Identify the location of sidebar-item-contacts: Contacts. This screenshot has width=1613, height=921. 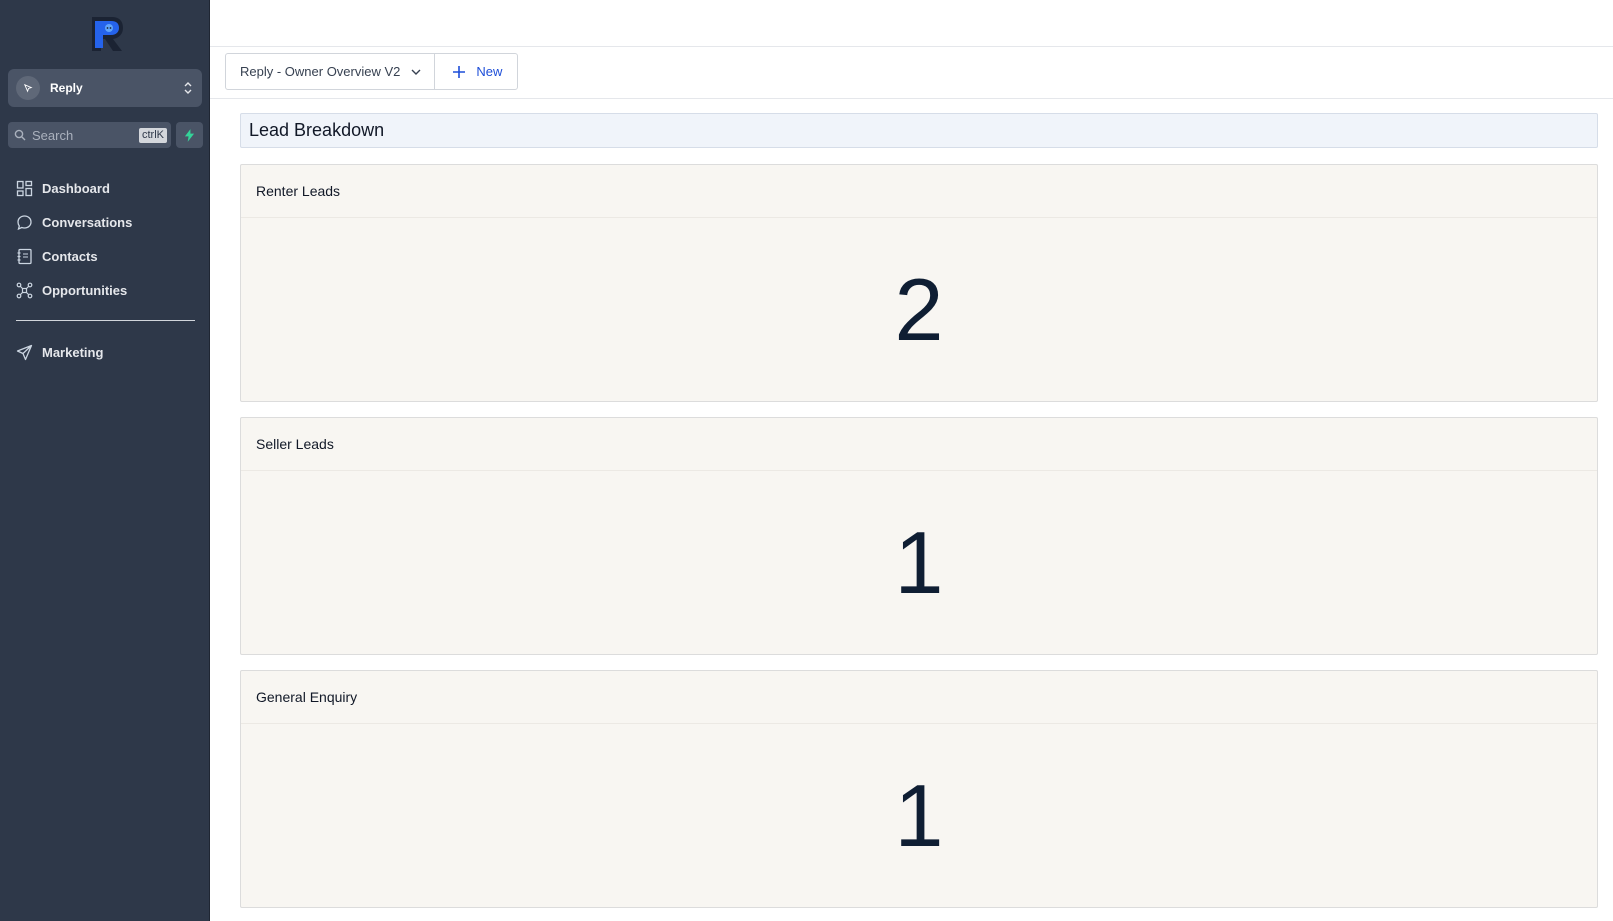
(105, 256).